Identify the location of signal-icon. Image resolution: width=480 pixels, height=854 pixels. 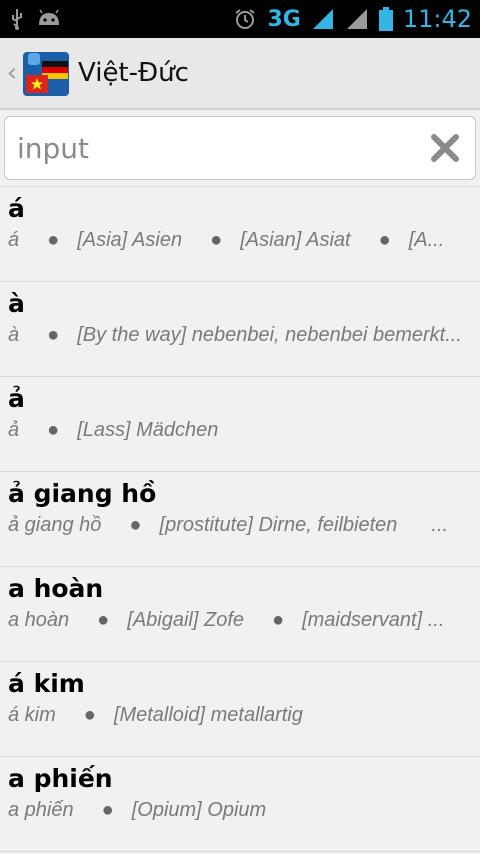
(323, 19).